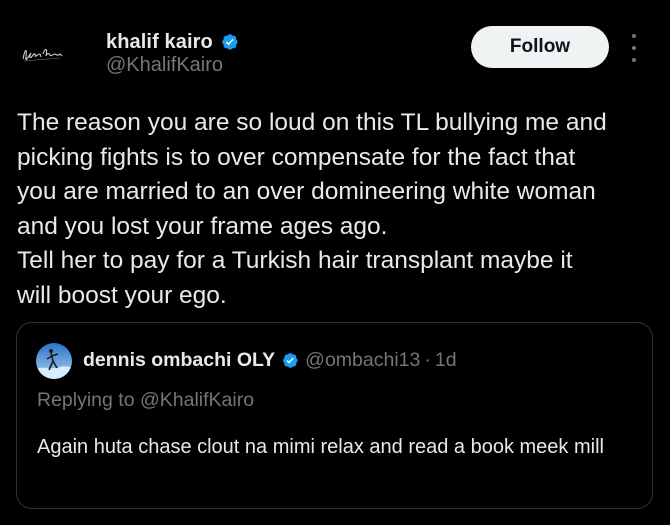 The width and height of the screenshot is (670, 525). Describe the element at coordinates (179, 360) in the screenshot. I see `quote-author-name: dennis ombachi OLY` at that location.